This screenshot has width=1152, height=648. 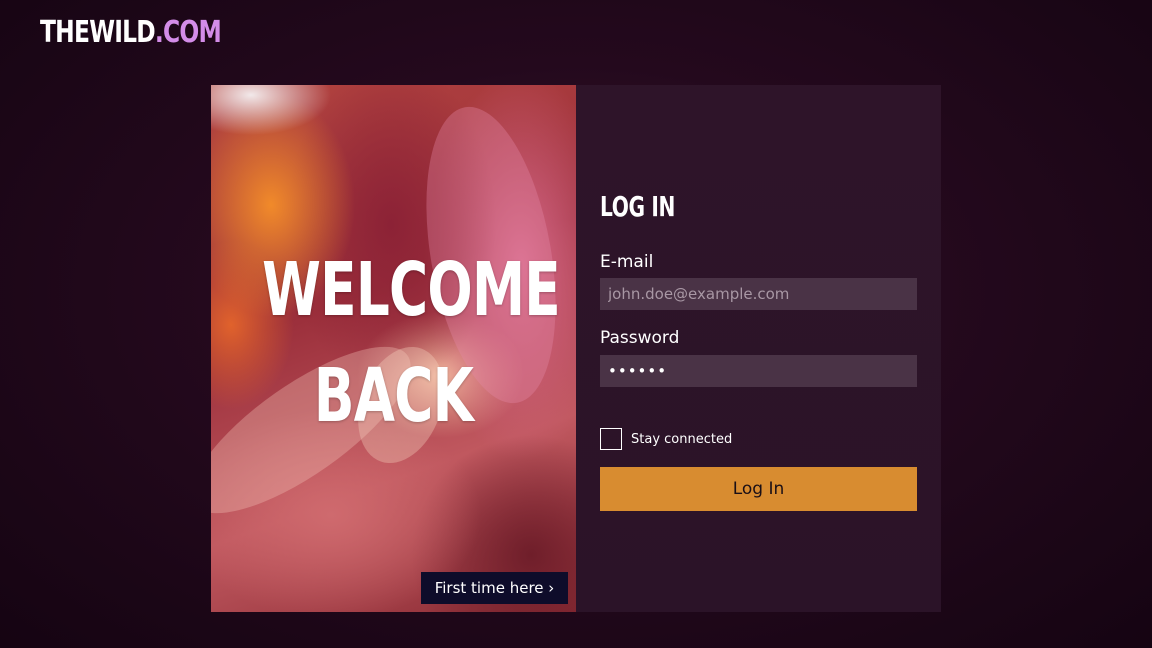 I want to click on stay-connected-row: Stay connected, so click(x=666, y=439).